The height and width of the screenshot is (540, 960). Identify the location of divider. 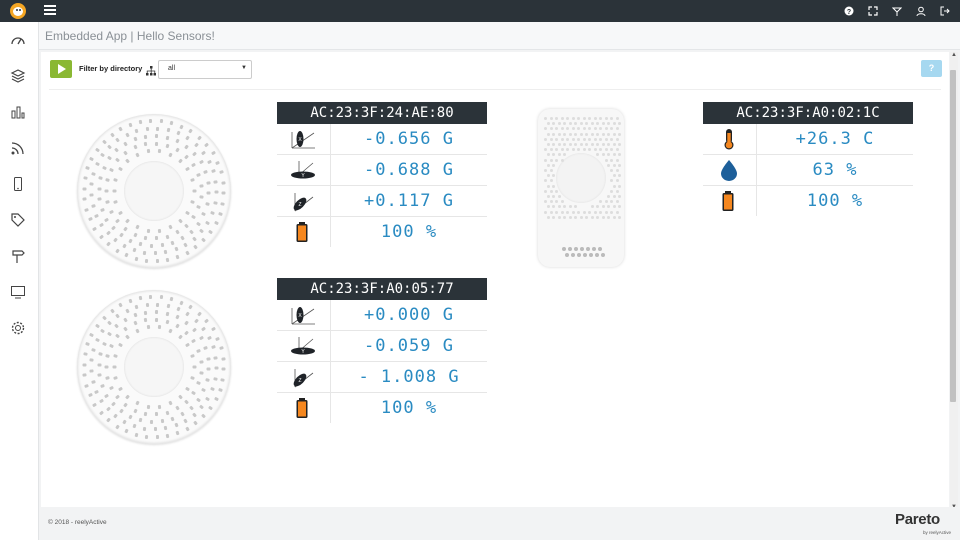
(495, 89).